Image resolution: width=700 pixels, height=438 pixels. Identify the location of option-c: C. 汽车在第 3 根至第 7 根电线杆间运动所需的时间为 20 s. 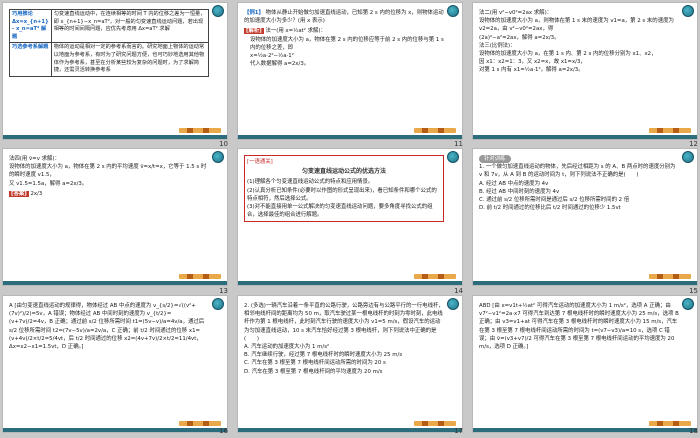
(315, 363).